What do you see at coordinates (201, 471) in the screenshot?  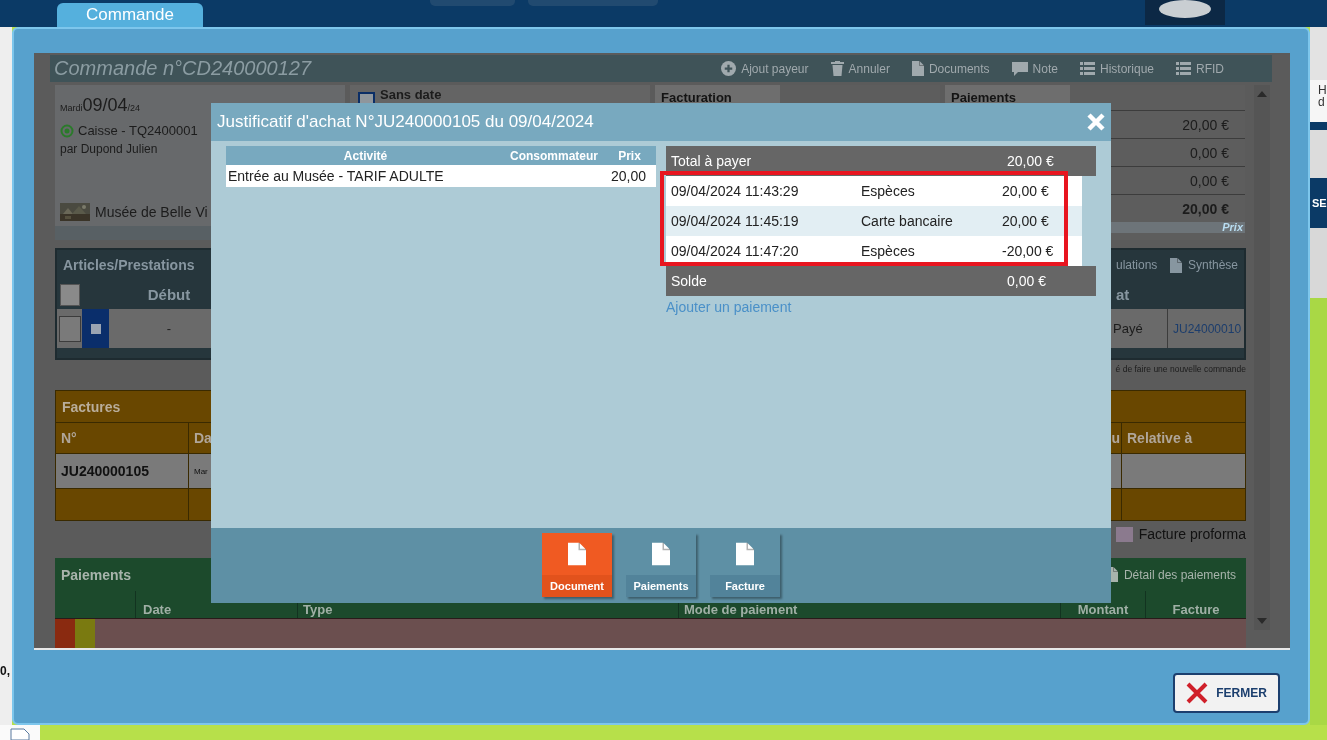 I see `table-cell: Mar` at bounding box center [201, 471].